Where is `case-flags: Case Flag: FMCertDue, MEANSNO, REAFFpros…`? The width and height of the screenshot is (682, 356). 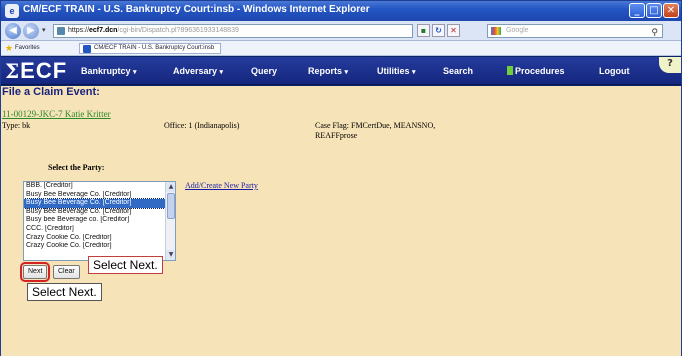 case-flags: Case Flag: FMCertDue, MEANSNO, REAFFpros… is located at coordinates (375, 130).